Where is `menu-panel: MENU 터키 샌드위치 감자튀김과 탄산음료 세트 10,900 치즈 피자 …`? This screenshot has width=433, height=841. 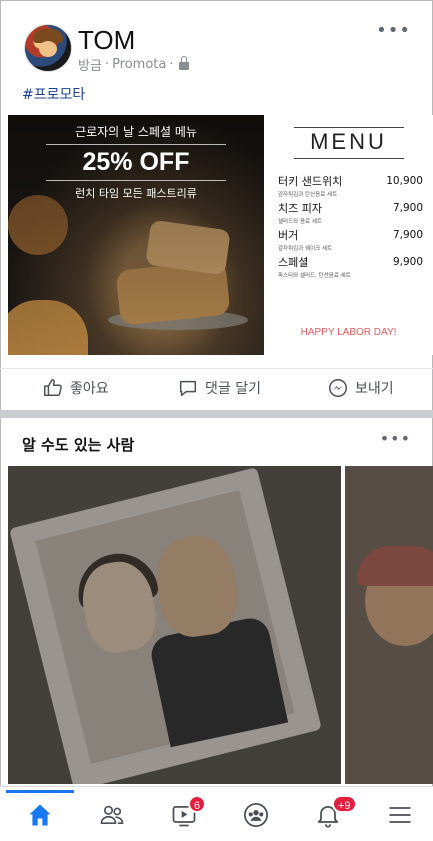
menu-panel: MENU 터키 샌드위치 감자튀김과 탄산음료 세트 10,900 치즈 피자 … is located at coordinates (348, 235).